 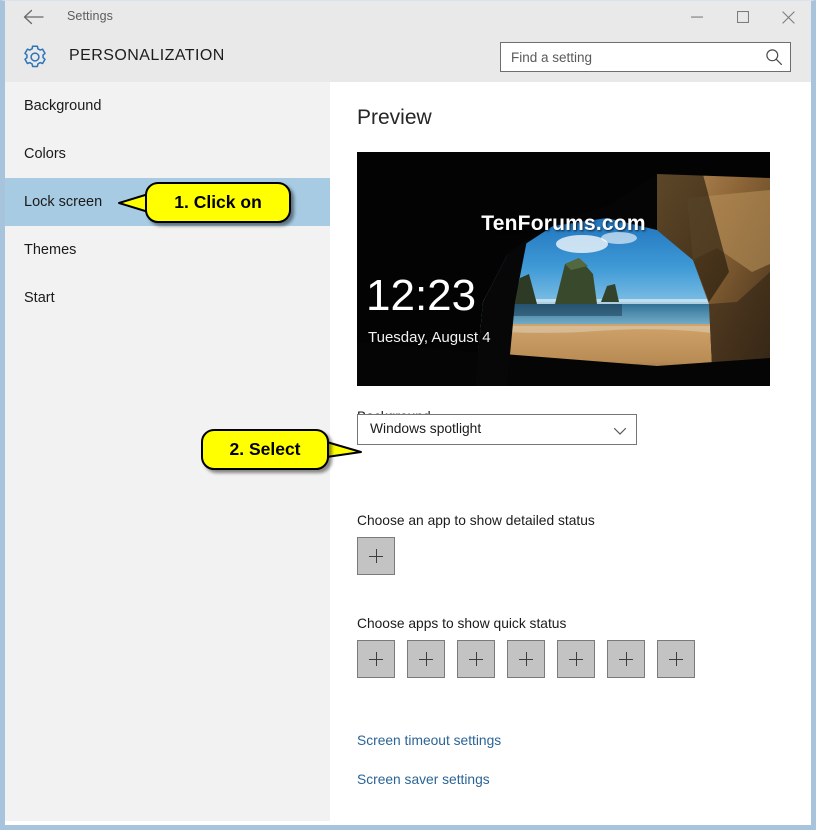 I want to click on search-box, so click(x=645, y=57).